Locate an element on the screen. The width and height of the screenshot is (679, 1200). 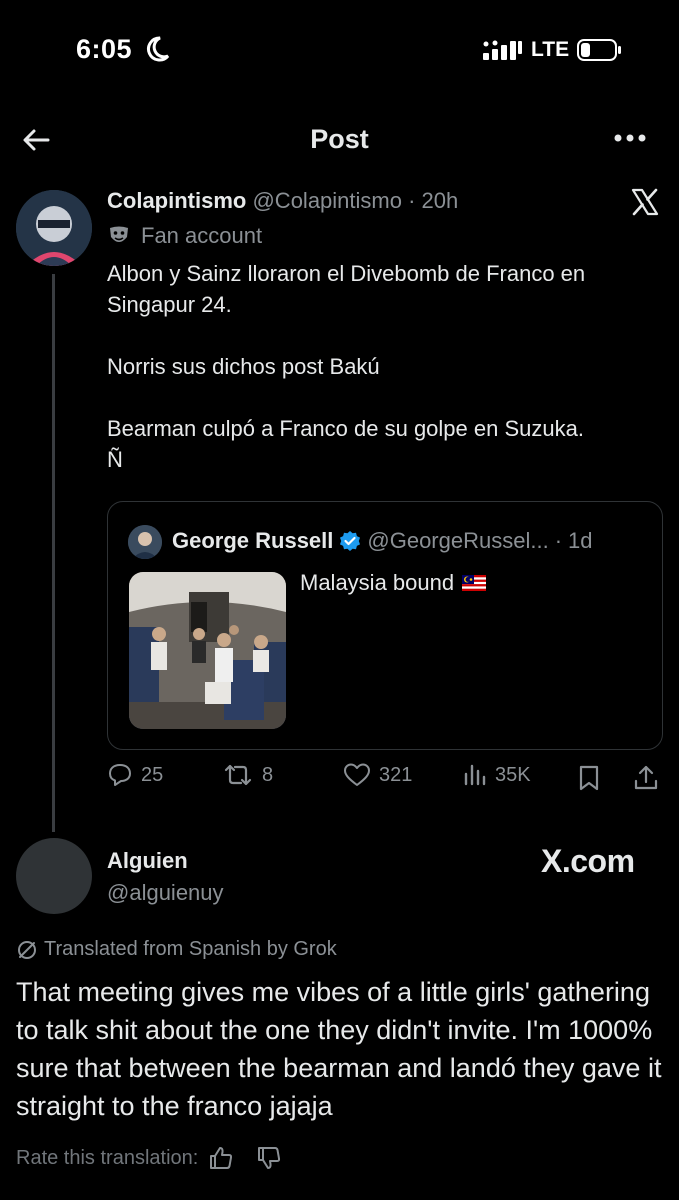
more-options-icon is located at coordinates (630, 138).